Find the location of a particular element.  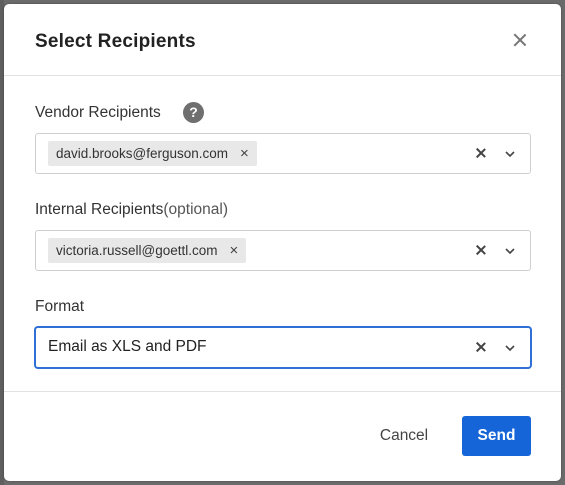

dialog-title: Select Recipients is located at coordinates (115, 41).